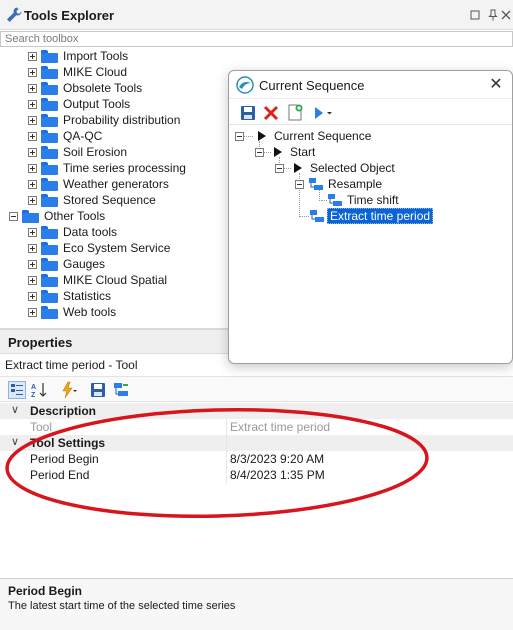 This screenshot has height=630, width=513. What do you see at coordinates (285, 152) in the screenshot?
I see `sequence-node-start: Start` at bounding box center [285, 152].